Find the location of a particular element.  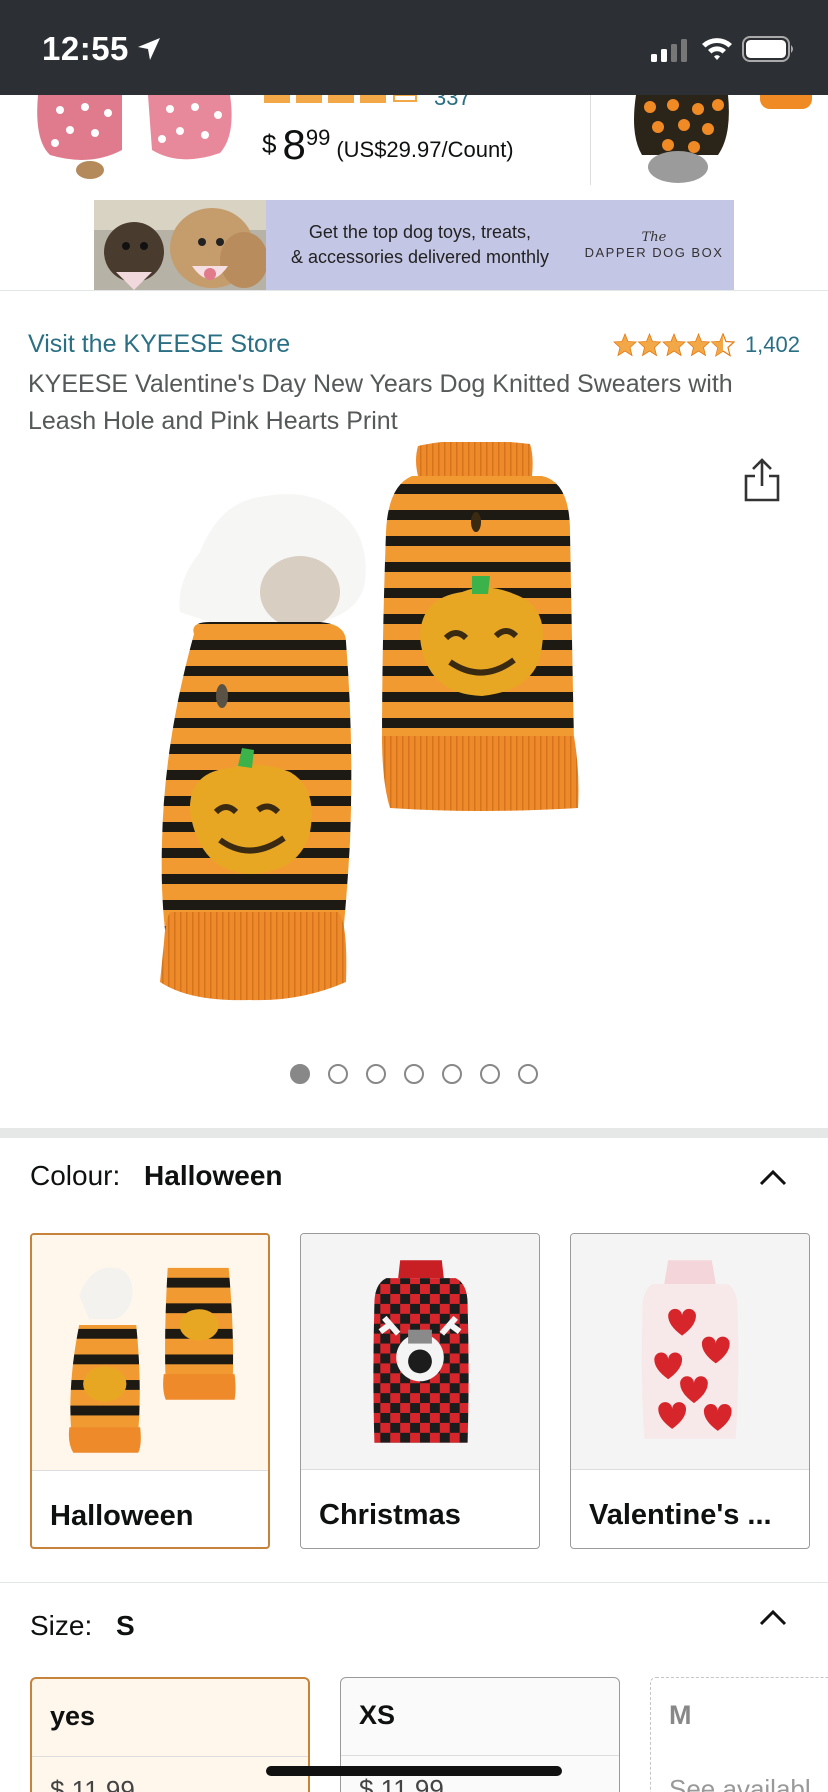

swatch-label: Halloween is located at coordinates (122, 1516).